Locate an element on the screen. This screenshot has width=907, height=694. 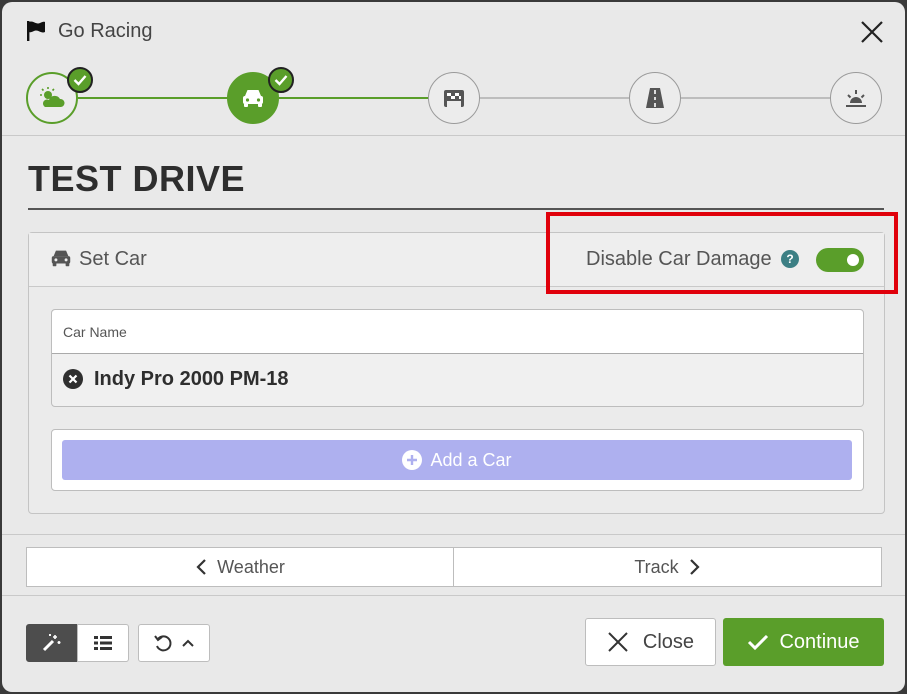
step-track is located at coordinates (655, 98).